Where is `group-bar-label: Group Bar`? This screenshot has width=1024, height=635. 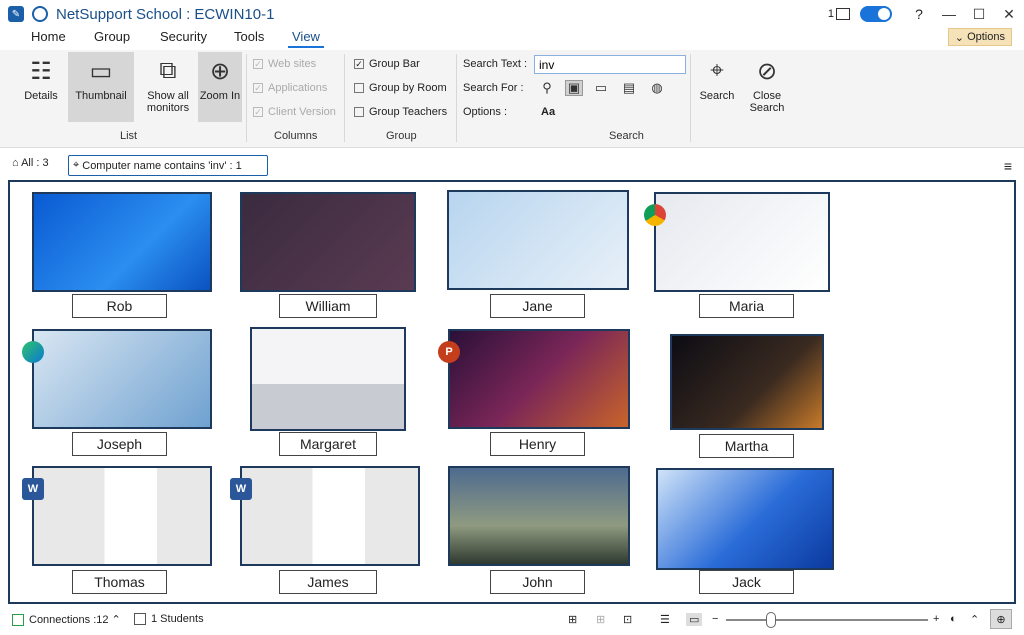 group-bar-label: Group Bar is located at coordinates (394, 64).